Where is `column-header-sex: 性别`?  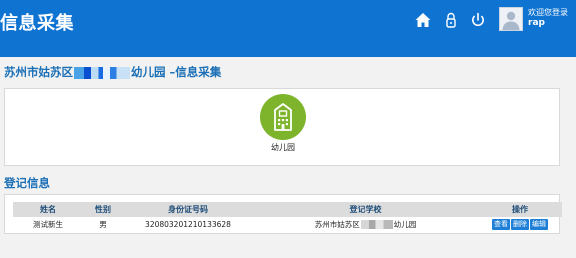
column-header-sex: 性别 is located at coordinates (103, 209).